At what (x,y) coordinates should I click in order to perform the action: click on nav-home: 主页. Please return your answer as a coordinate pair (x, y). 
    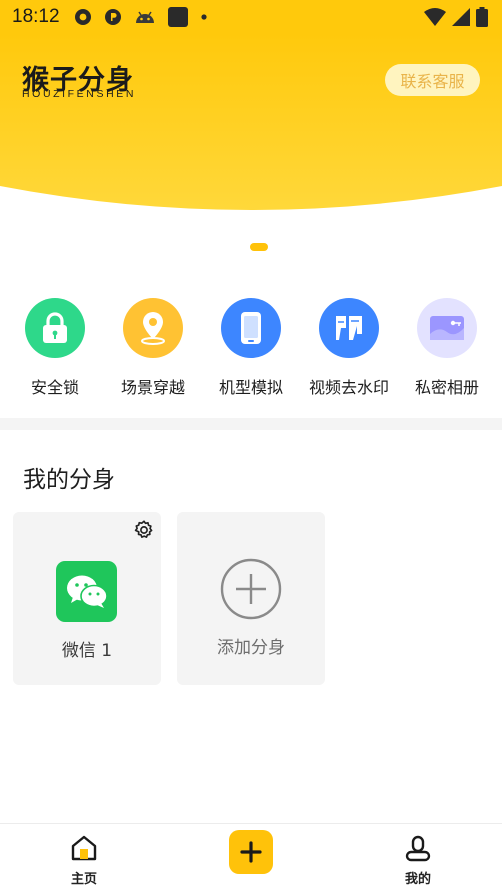
    Looking at the image, I should click on (84, 860).